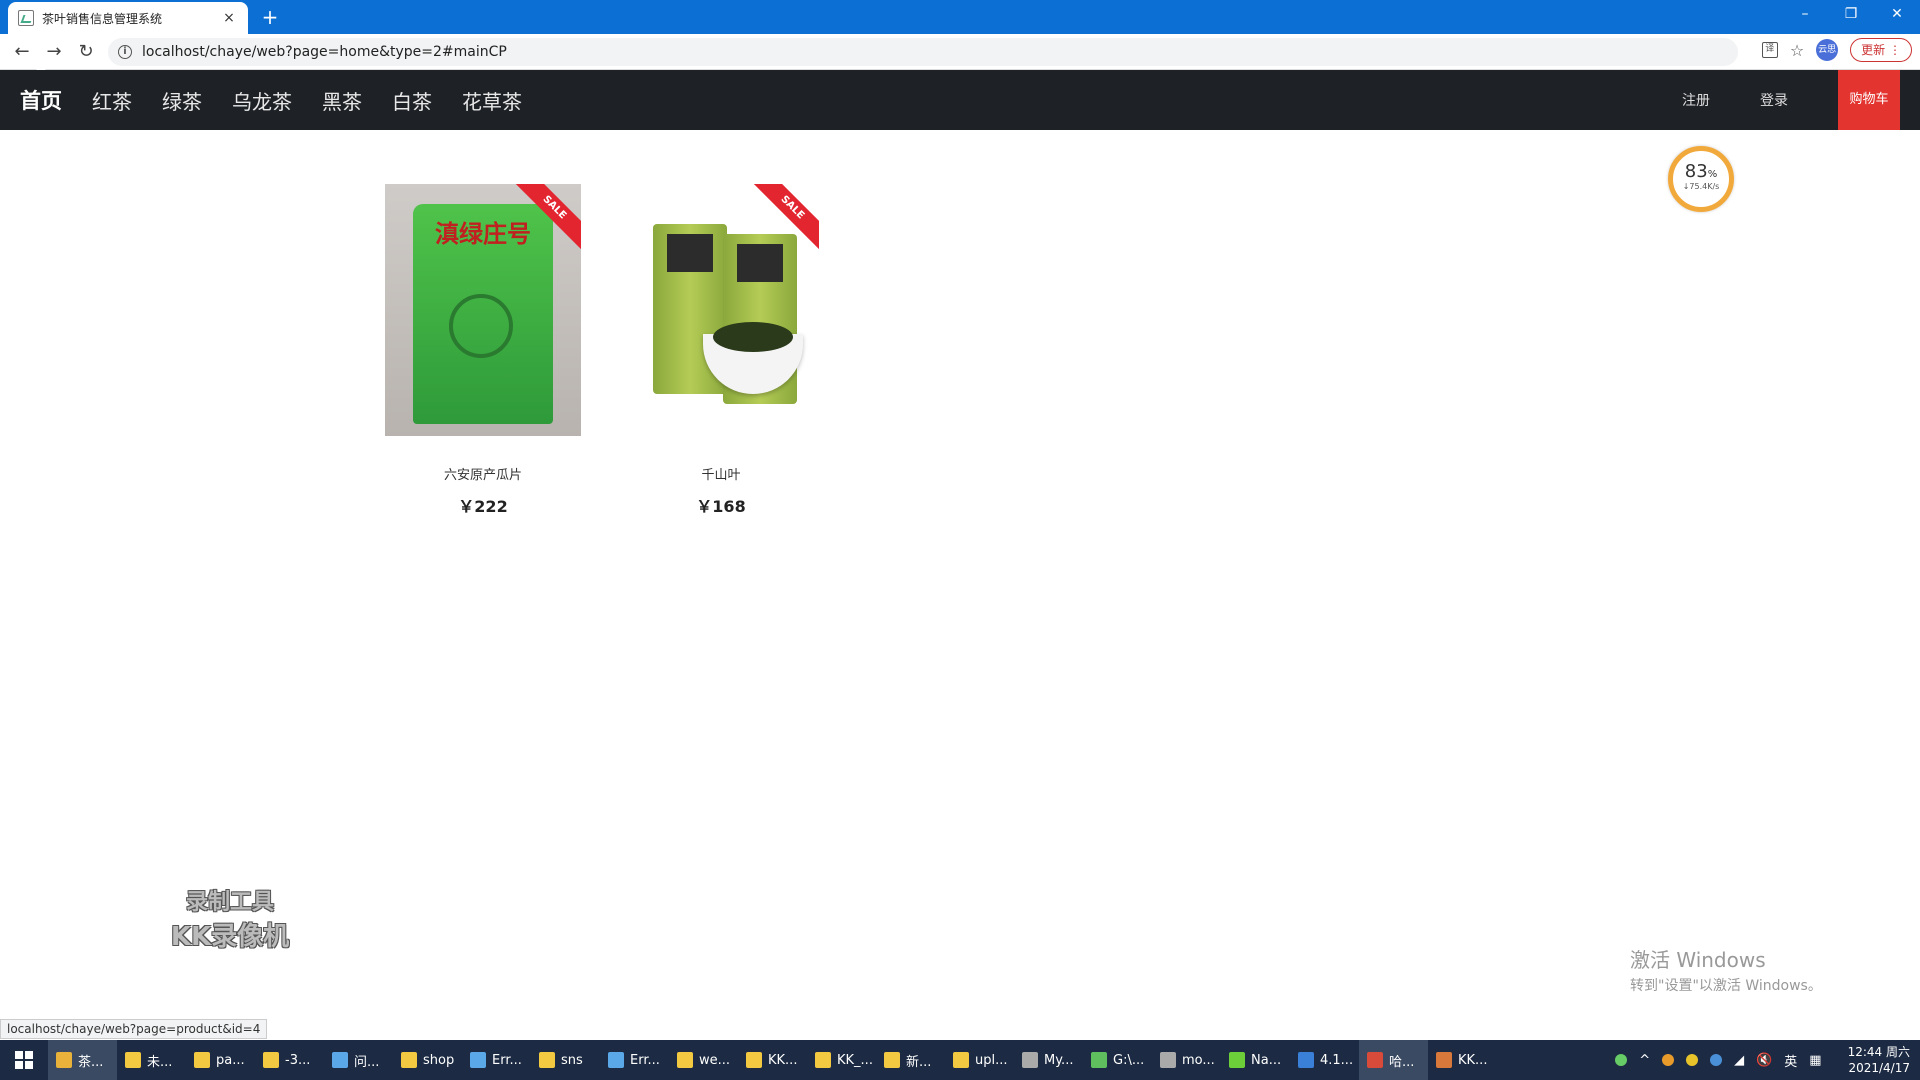 This screenshot has height=1080, width=1920. What do you see at coordinates (1869, 100) in the screenshot?
I see `cart-button: 购物车` at bounding box center [1869, 100].